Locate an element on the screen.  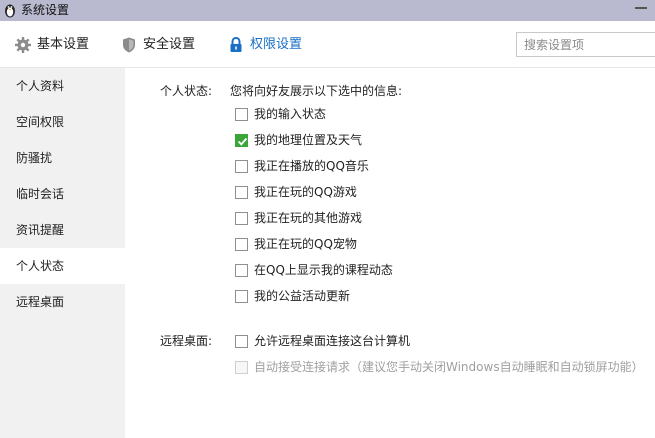
sidebar-item-anti-harassment: 防骚扰 is located at coordinates (62, 158).